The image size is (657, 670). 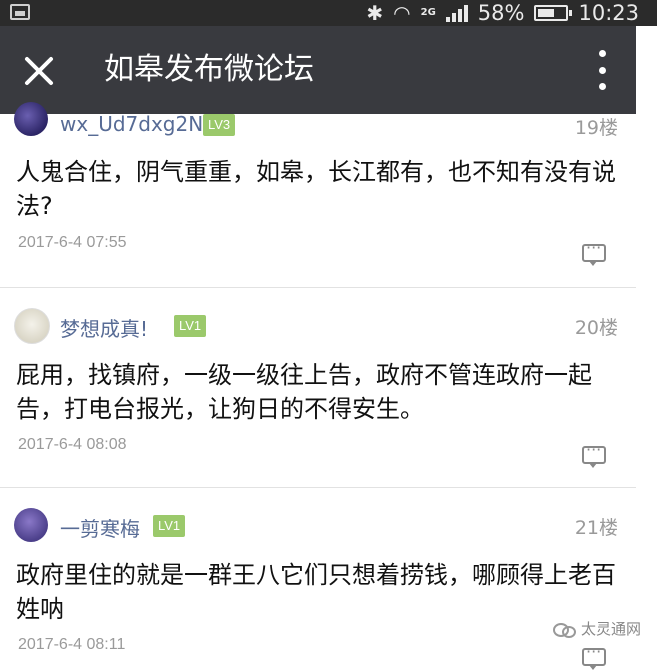 I want to click on username: 梦想成真!, so click(x=104, y=327).